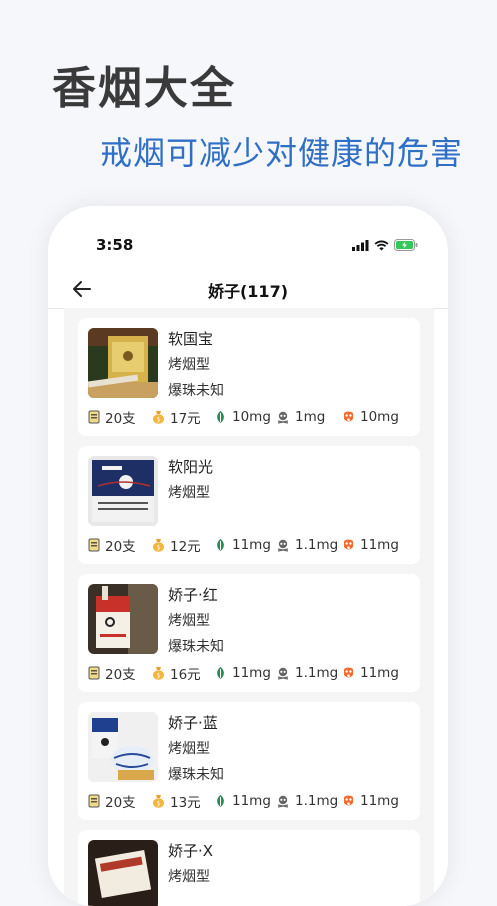 This screenshot has height=906, width=497. Describe the element at coordinates (248, 236) in the screenshot. I see `status-bar: 3:58` at that location.